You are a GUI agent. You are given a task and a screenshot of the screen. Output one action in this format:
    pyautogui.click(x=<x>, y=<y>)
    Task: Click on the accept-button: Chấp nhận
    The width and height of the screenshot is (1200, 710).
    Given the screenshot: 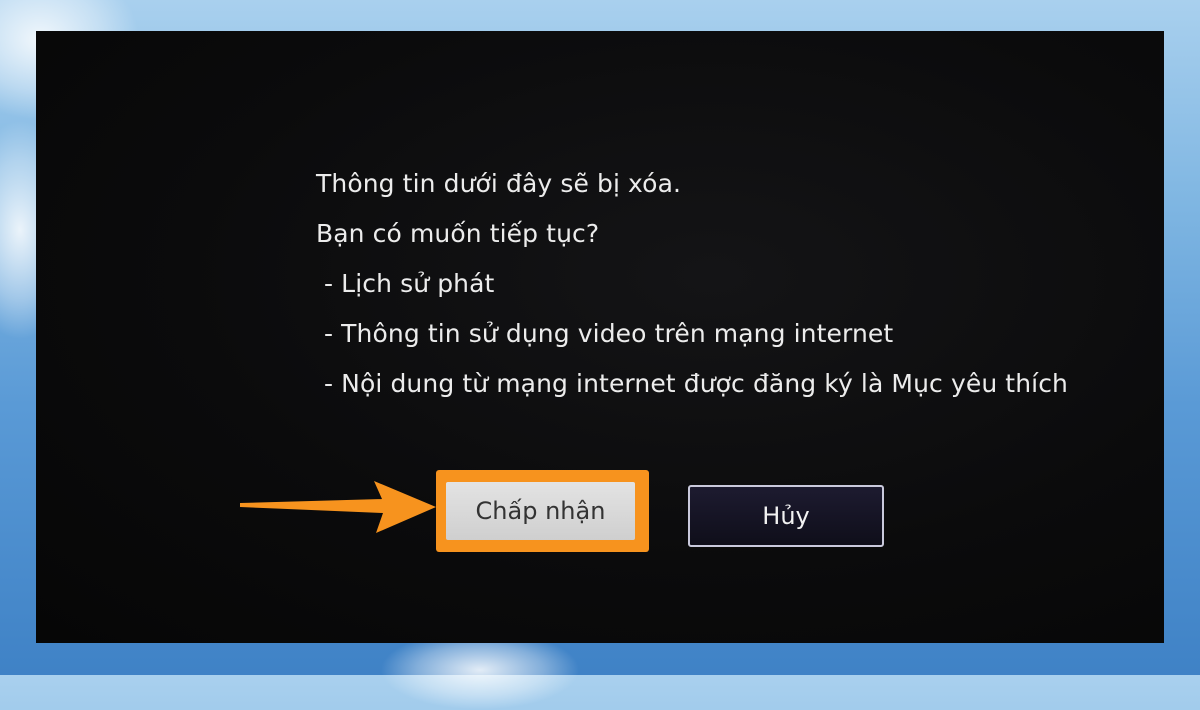 What is the action you would take?
    pyautogui.click(x=540, y=511)
    